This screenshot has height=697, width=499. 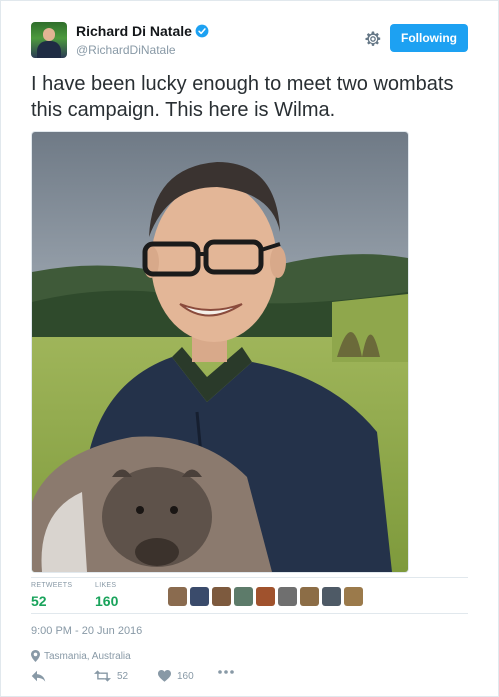 What do you see at coordinates (87, 656) in the screenshot?
I see `location-label: Tasmania, Australia` at bounding box center [87, 656].